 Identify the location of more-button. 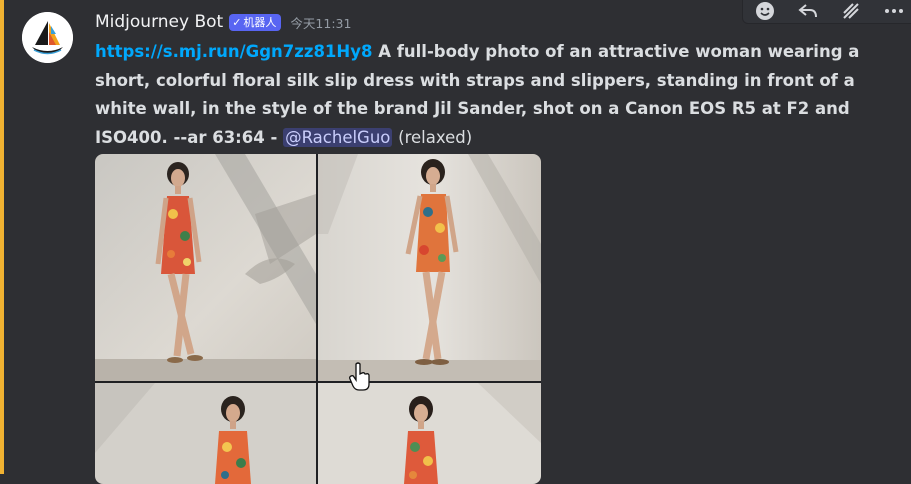
(894, 11).